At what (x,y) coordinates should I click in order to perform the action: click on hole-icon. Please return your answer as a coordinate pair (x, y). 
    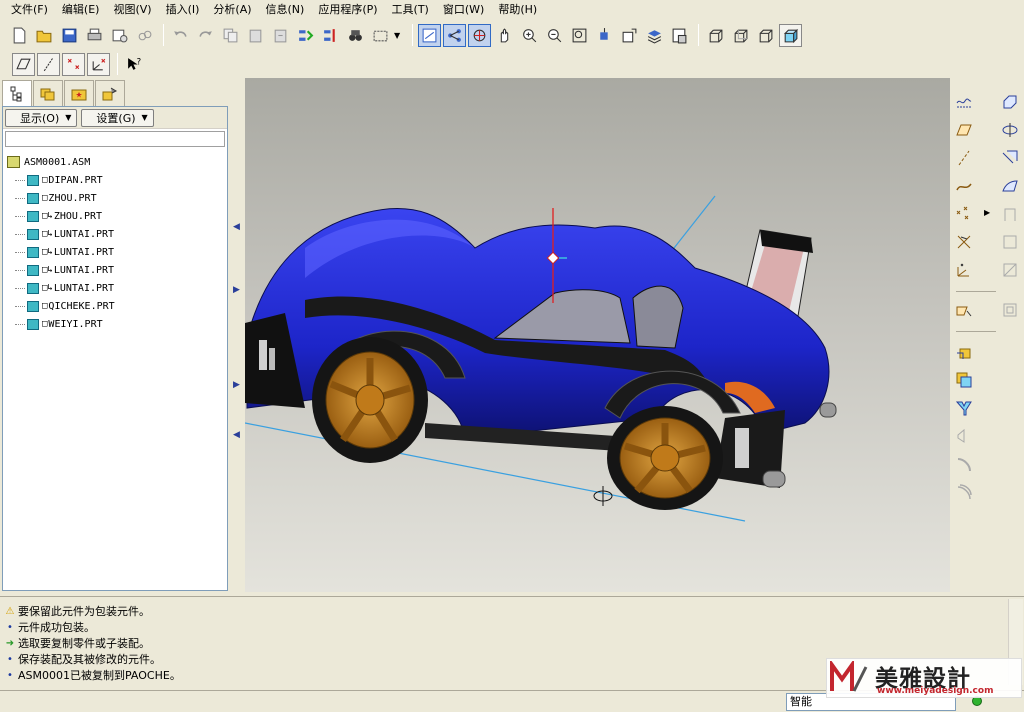
    Looking at the image, I should click on (1010, 310).